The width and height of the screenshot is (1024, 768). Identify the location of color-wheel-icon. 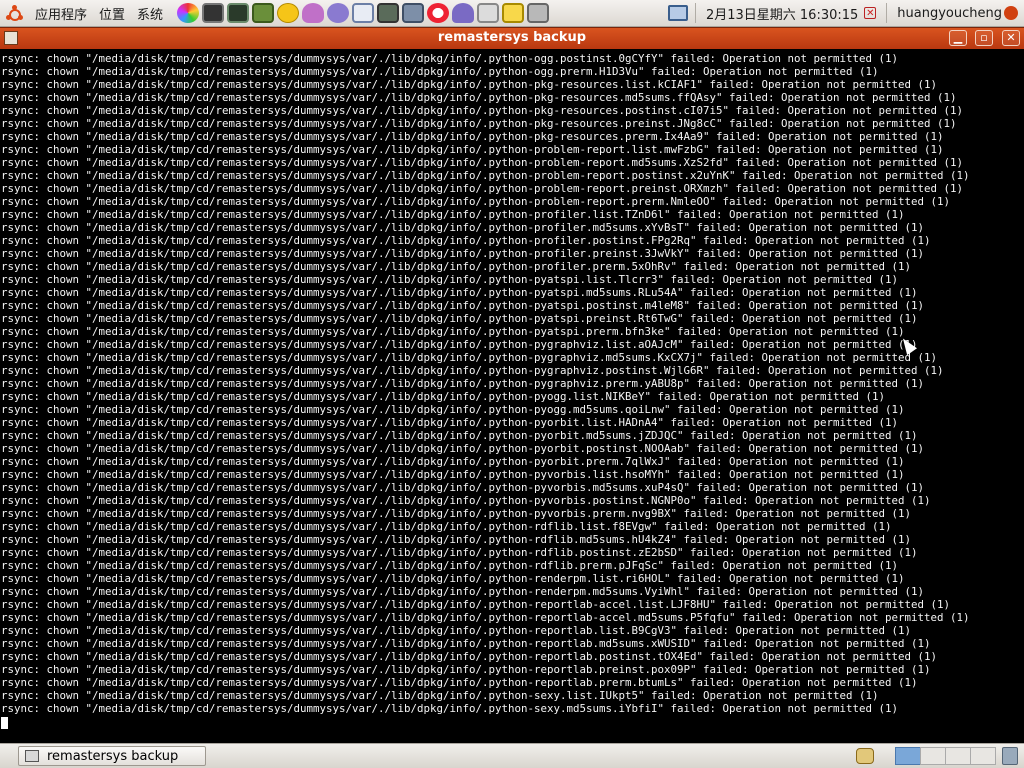
(187, 13).